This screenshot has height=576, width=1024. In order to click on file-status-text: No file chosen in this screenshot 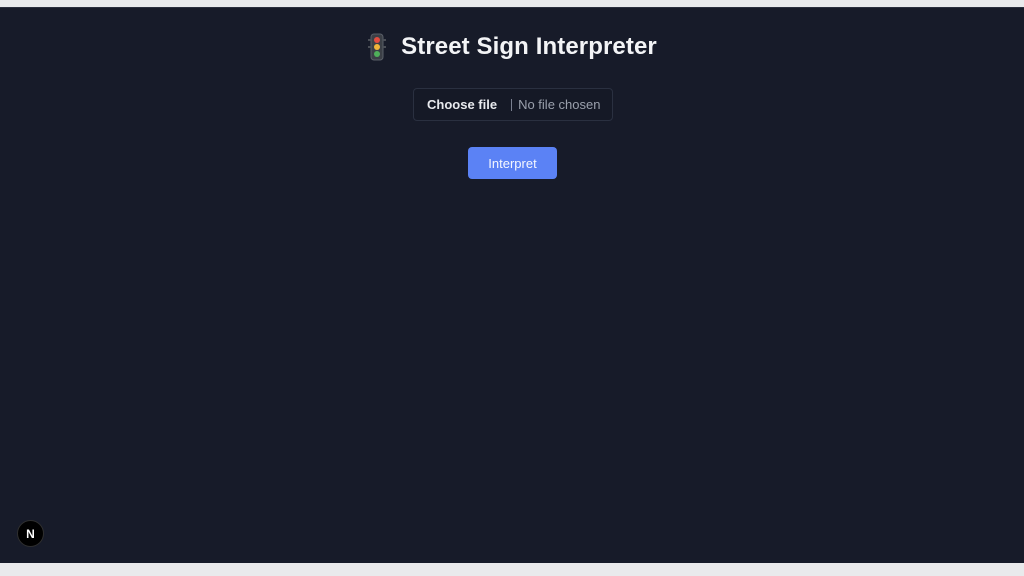, I will do `click(559, 104)`.